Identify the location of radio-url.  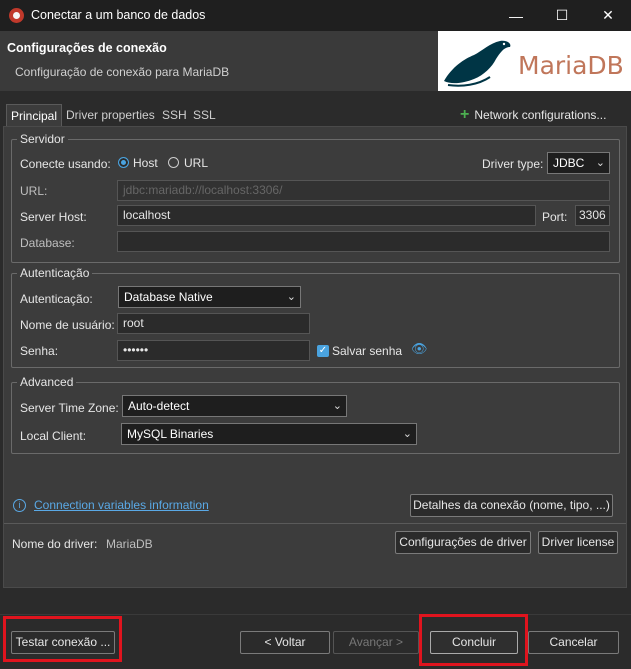
(173, 162).